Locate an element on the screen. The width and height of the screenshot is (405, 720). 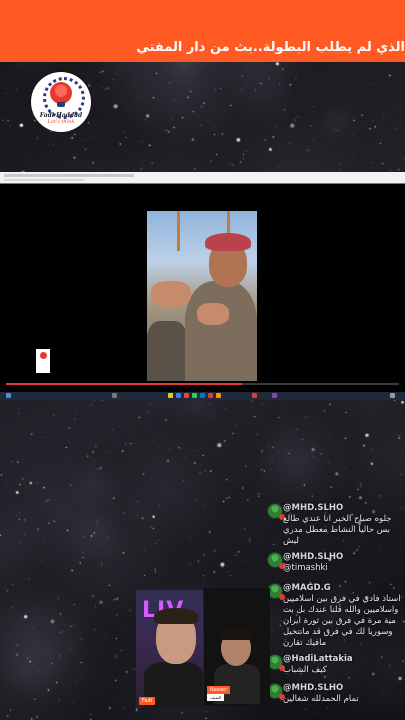
os-taskbar is located at coordinates (202, 396).